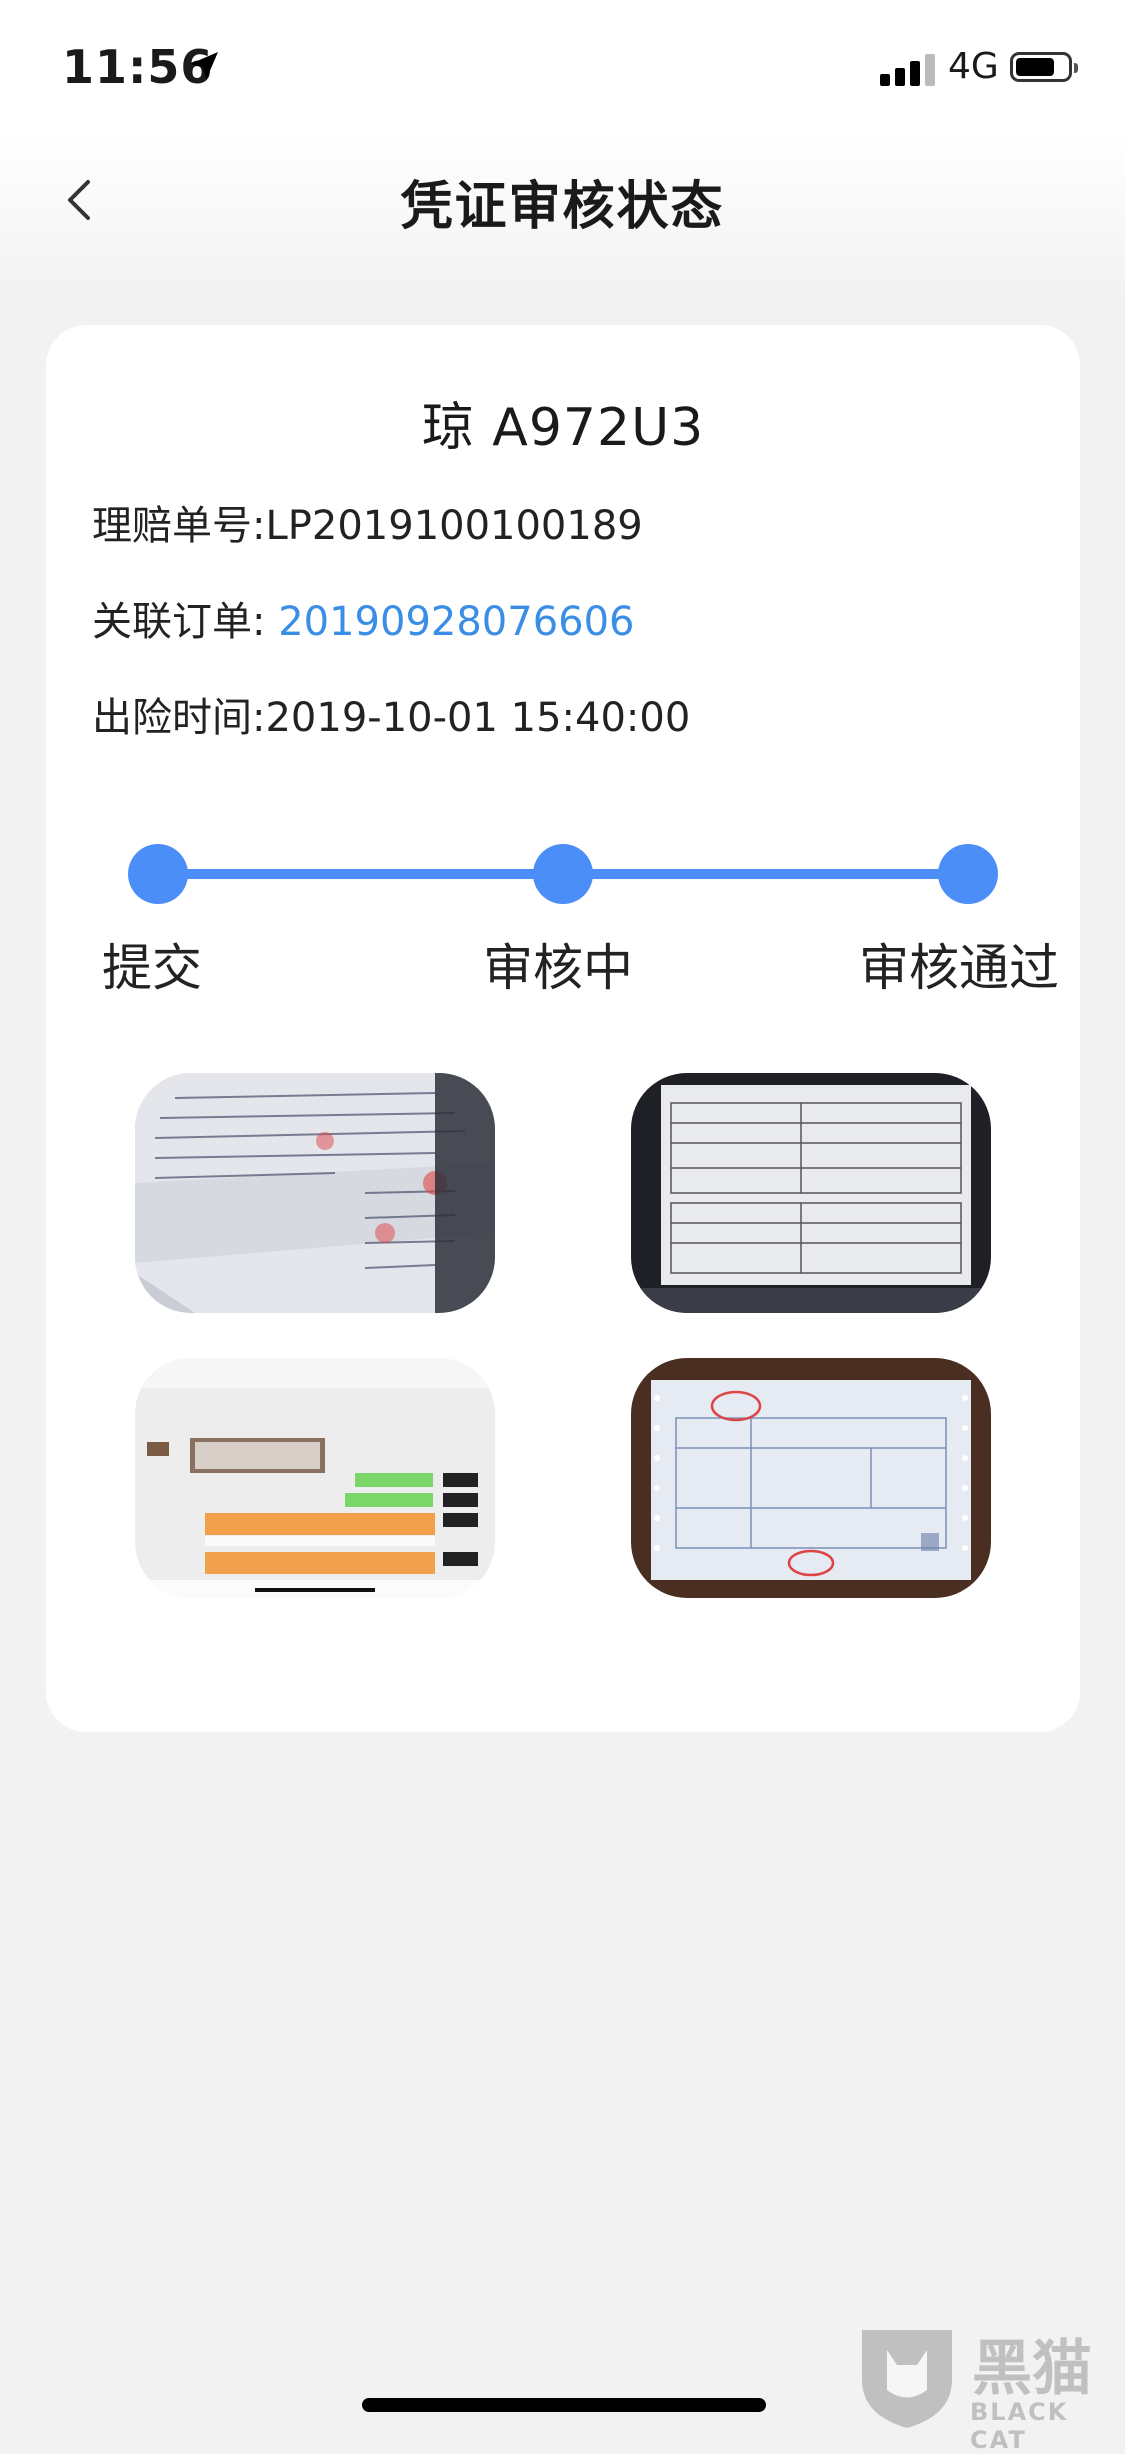 The image size is (1125, 2454). What do you see at coordinates (562, 207) in the screenshot?
I see `page-title: 凭证审核状态` at bounding box center [562, 207].